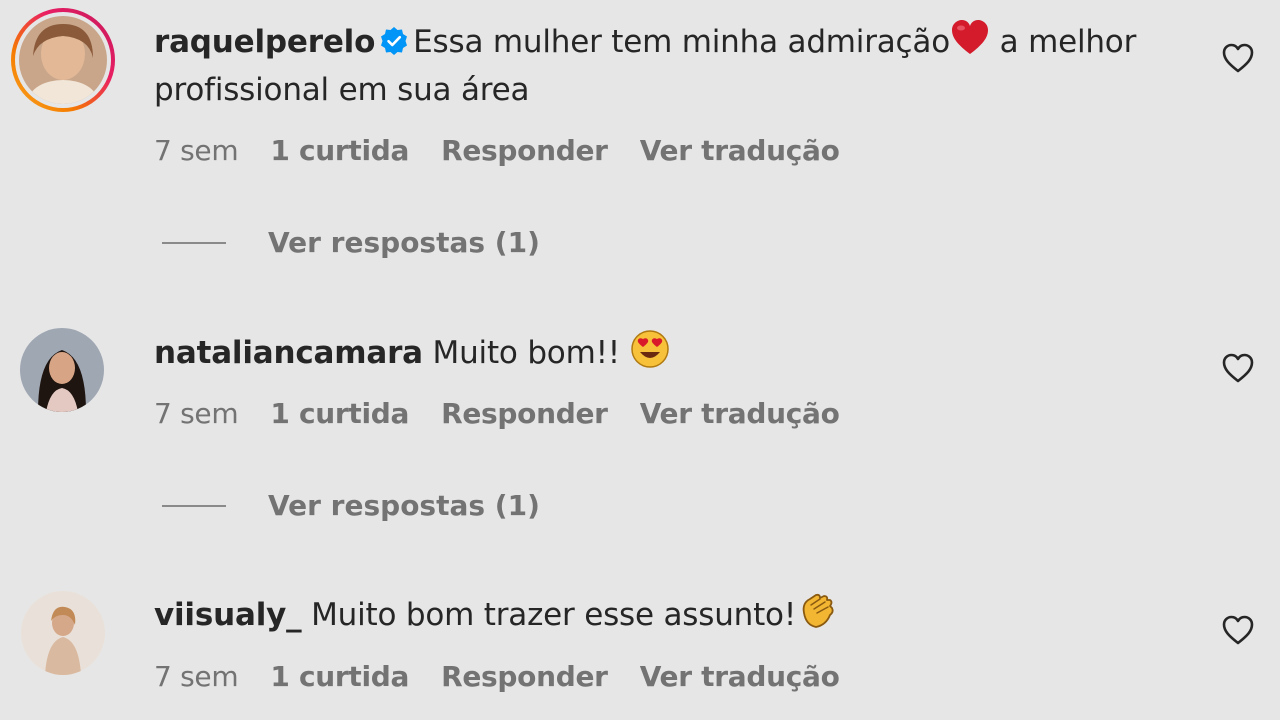 This screenshot has width=1280, height=720. What do you see at coordinates (264, 42) in the screenshot?
I see `comment-username: raquelperelo` at bounding box center [264, 42].